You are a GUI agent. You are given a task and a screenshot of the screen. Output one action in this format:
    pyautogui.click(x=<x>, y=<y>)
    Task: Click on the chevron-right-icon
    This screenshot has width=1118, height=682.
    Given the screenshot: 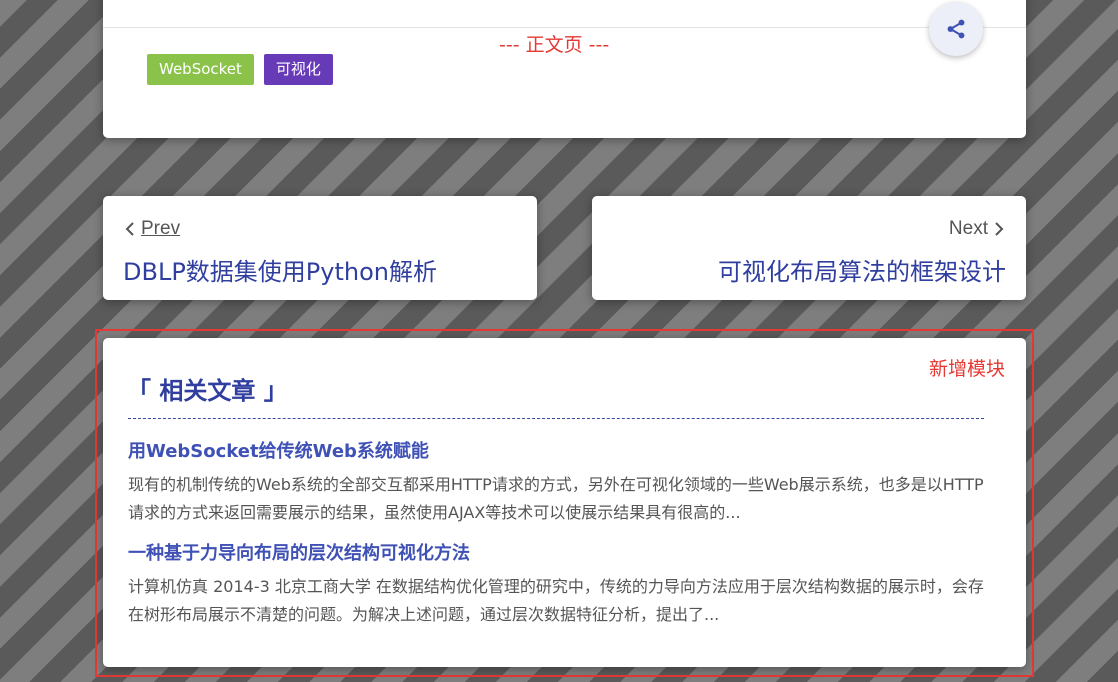 What is the action you would take?
    pyautogui.click(x=999, y=229)
    